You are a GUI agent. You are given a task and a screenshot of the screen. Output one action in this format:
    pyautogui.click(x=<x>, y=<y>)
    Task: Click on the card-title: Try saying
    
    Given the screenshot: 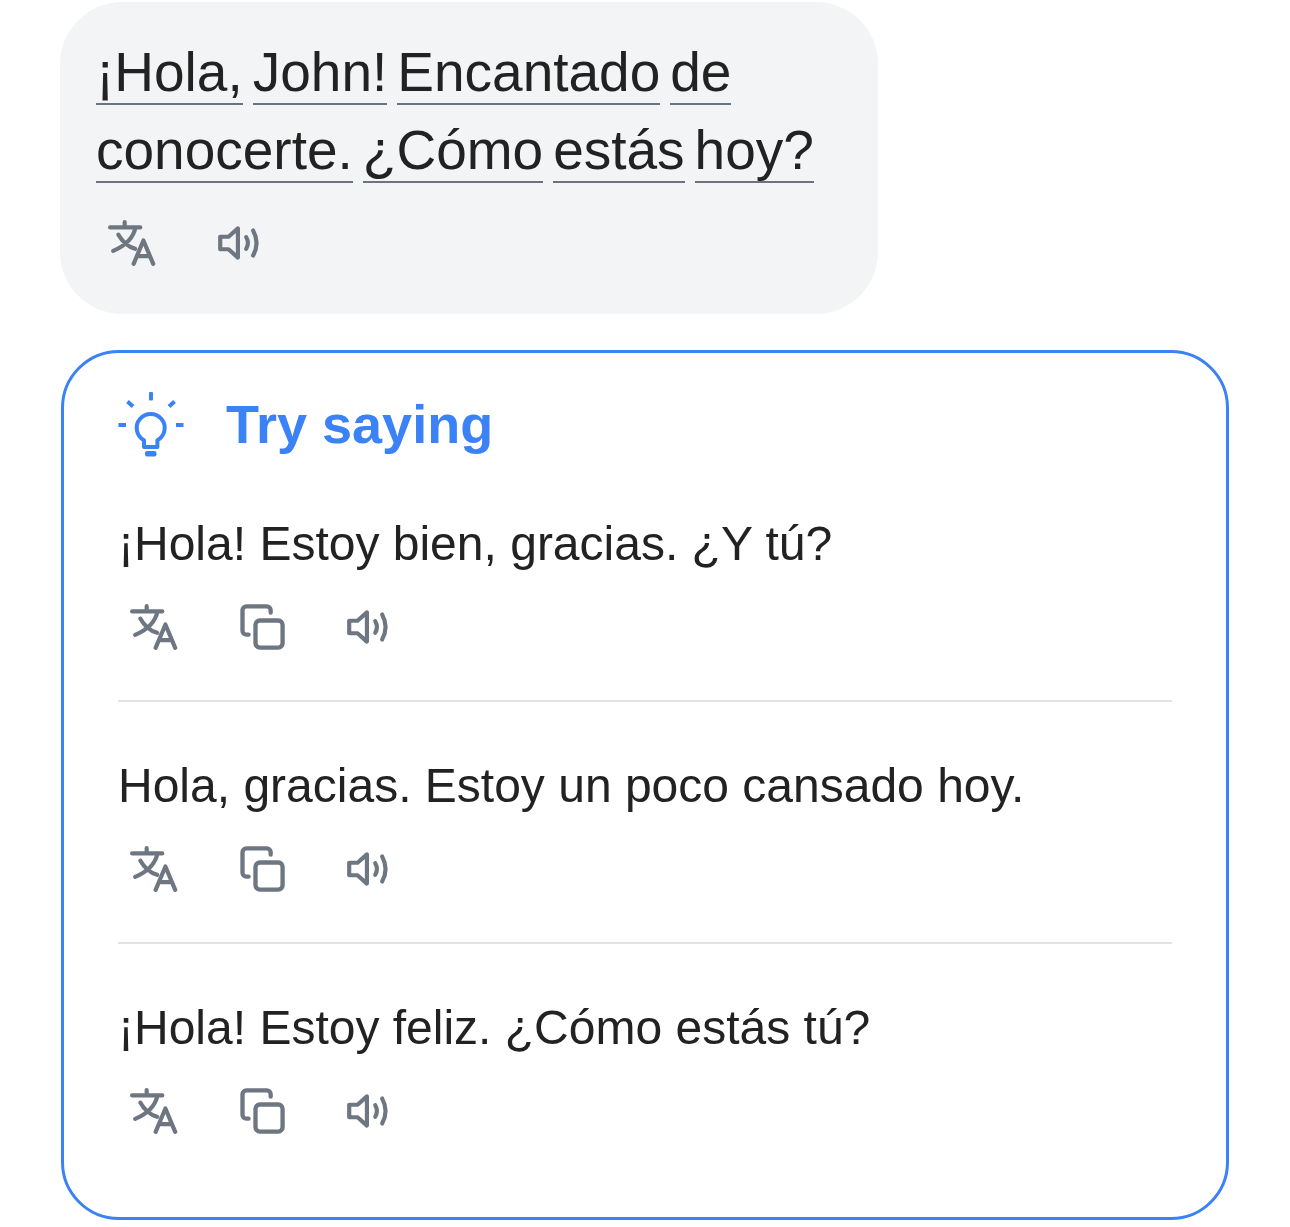 What is the action you would take?
    pyautogui.click(x=360, y=424)
    